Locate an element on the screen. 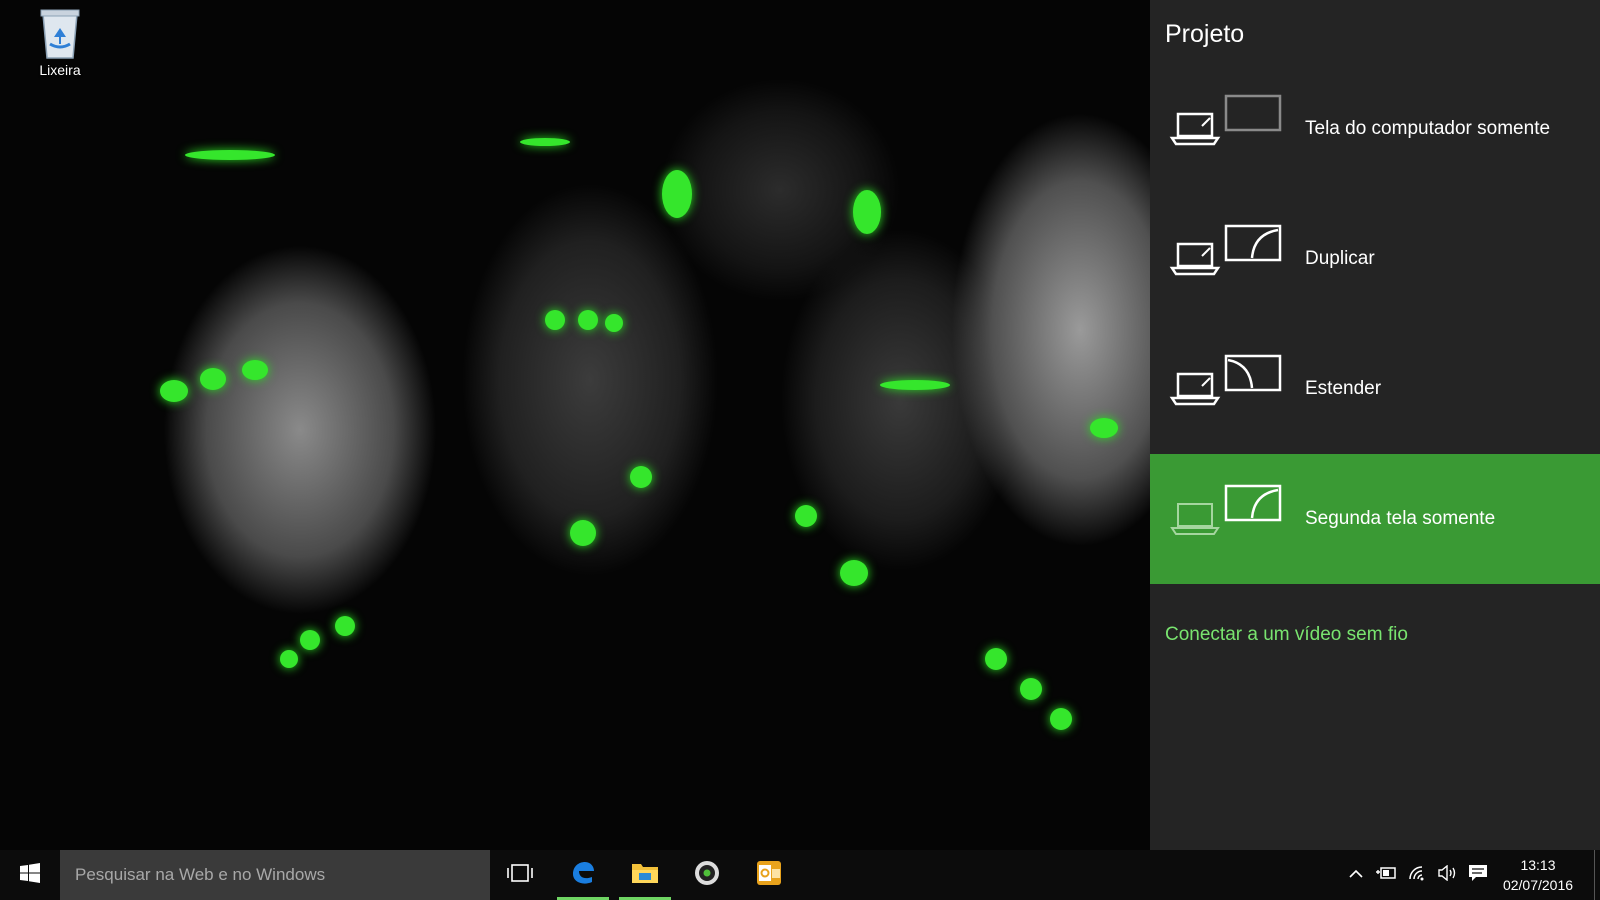 The height and width of the screenshot is (900, 1600). duplicate-icon is located at coordinates (1228, 254).